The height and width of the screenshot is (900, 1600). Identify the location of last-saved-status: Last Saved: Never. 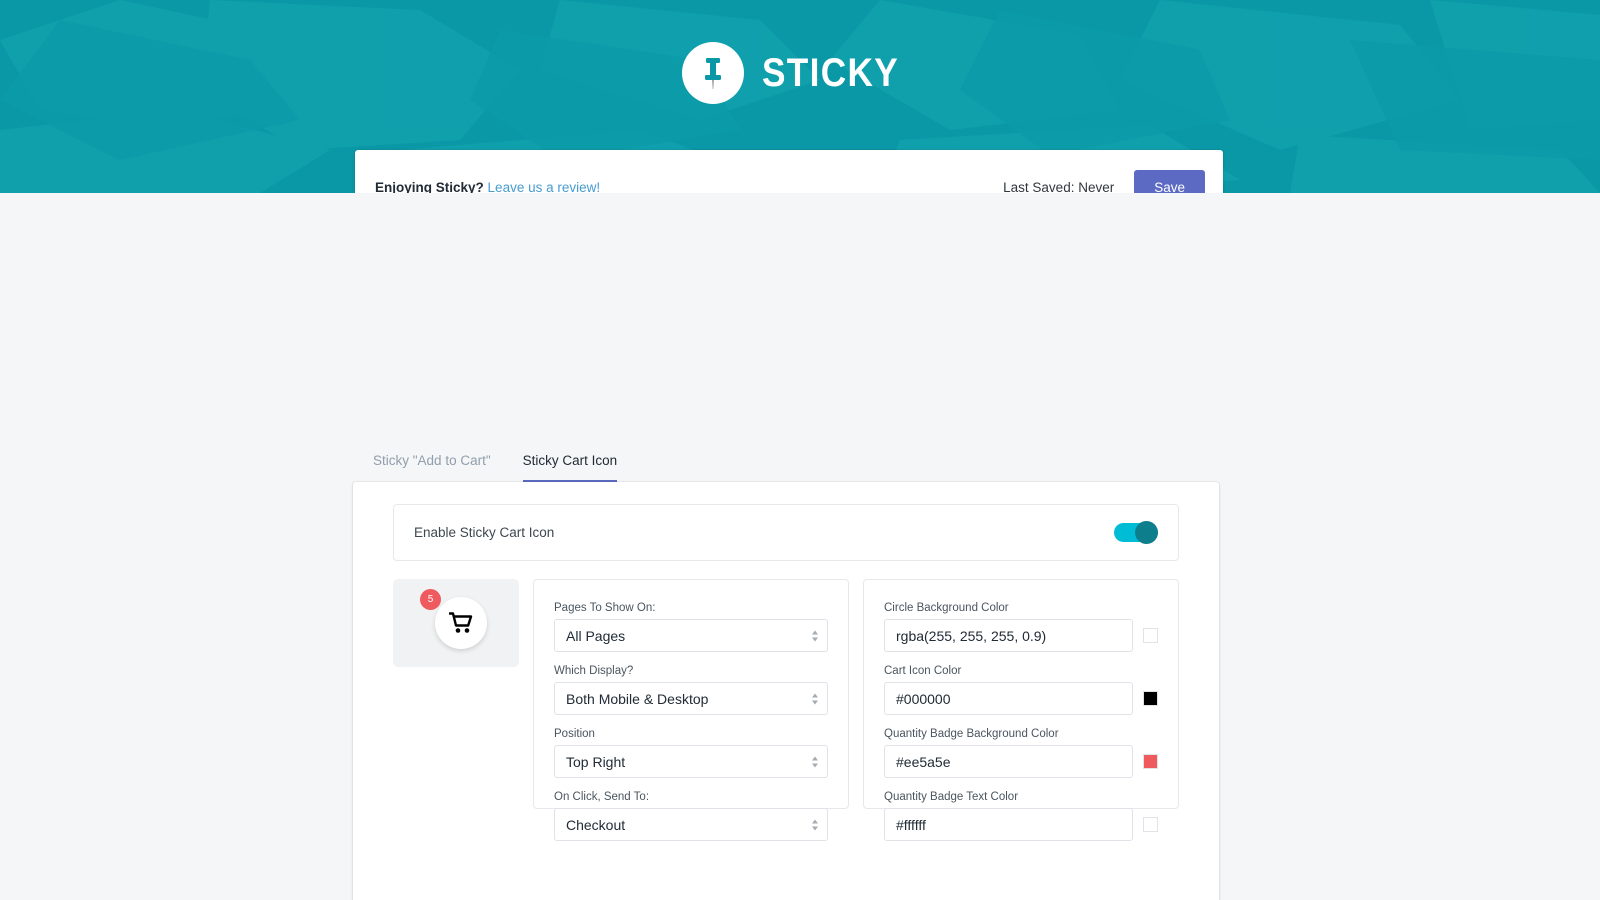
(1059, 186).